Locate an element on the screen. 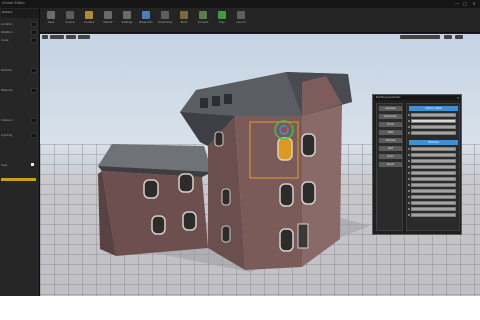  plugin-tool-button: Randomize is located at coordinates (390, 116).